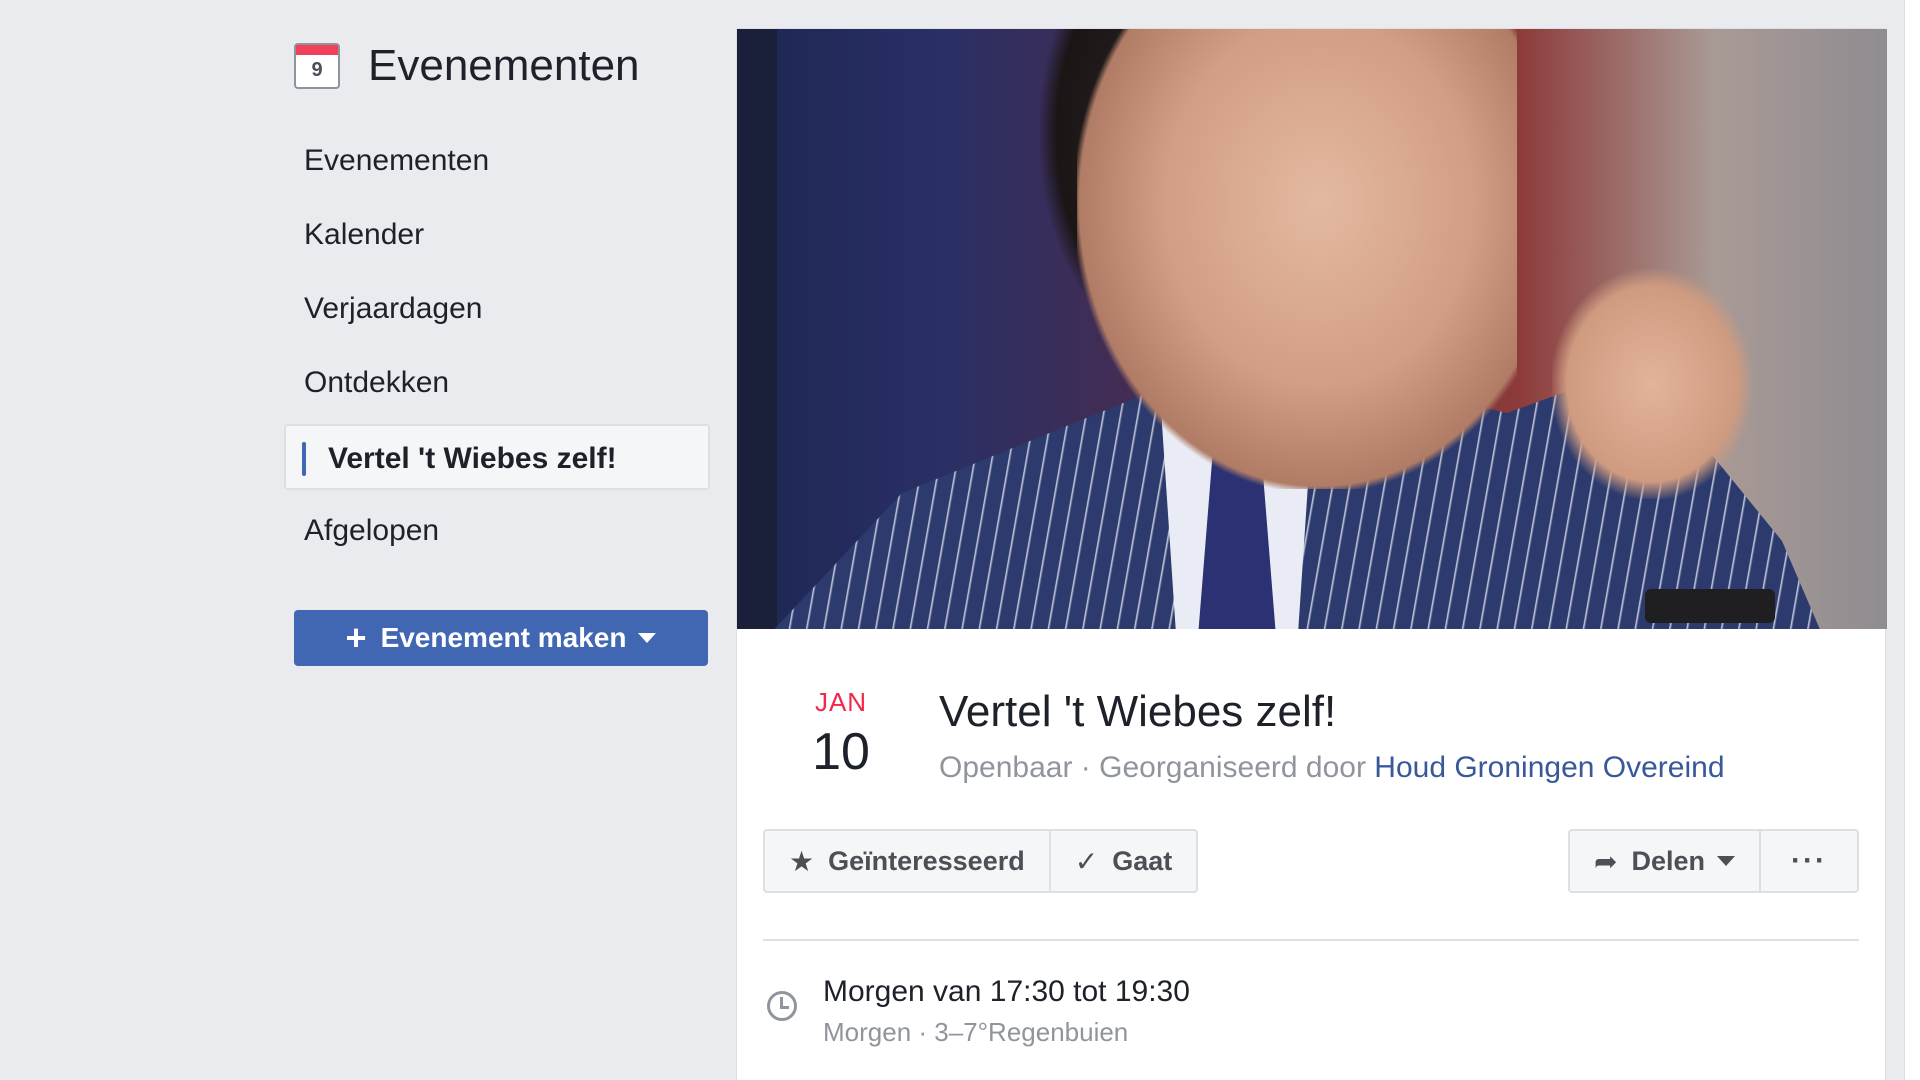 The image size is (1920, 1080). Describe the element at coordinates (841, 752) in the screenshot. I see `event-date-day: 10` at that location.